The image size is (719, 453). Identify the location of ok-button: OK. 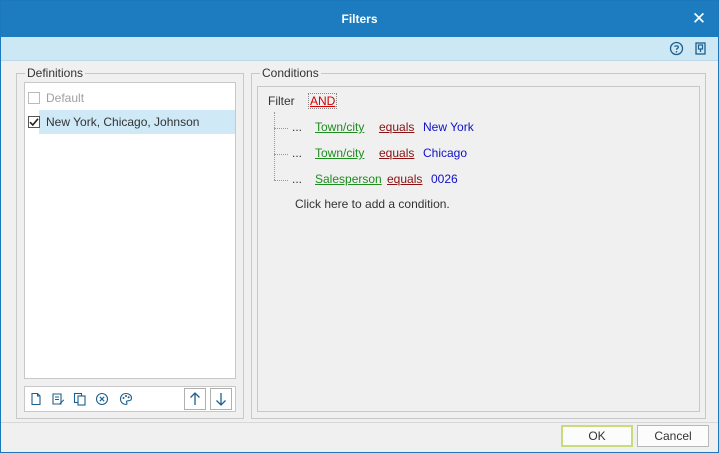
(597, 436).